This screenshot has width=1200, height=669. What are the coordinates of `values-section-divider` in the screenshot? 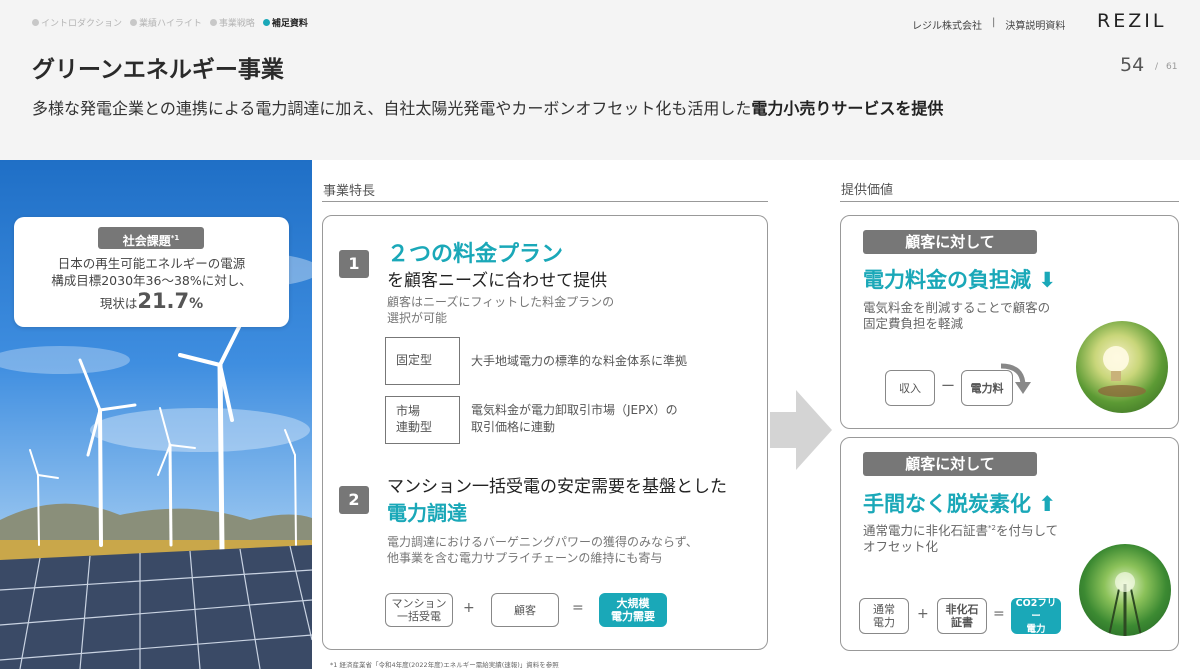 It's located at (1009, 201).